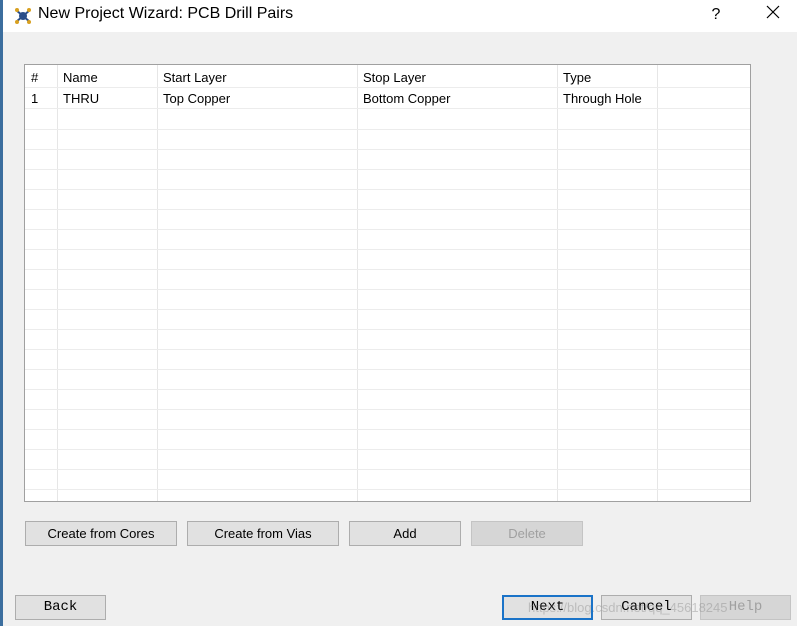  What do you see at coordinates (35, 98) in the screenshot?
I see `row-number: 1` at bounding box center [35, 98].